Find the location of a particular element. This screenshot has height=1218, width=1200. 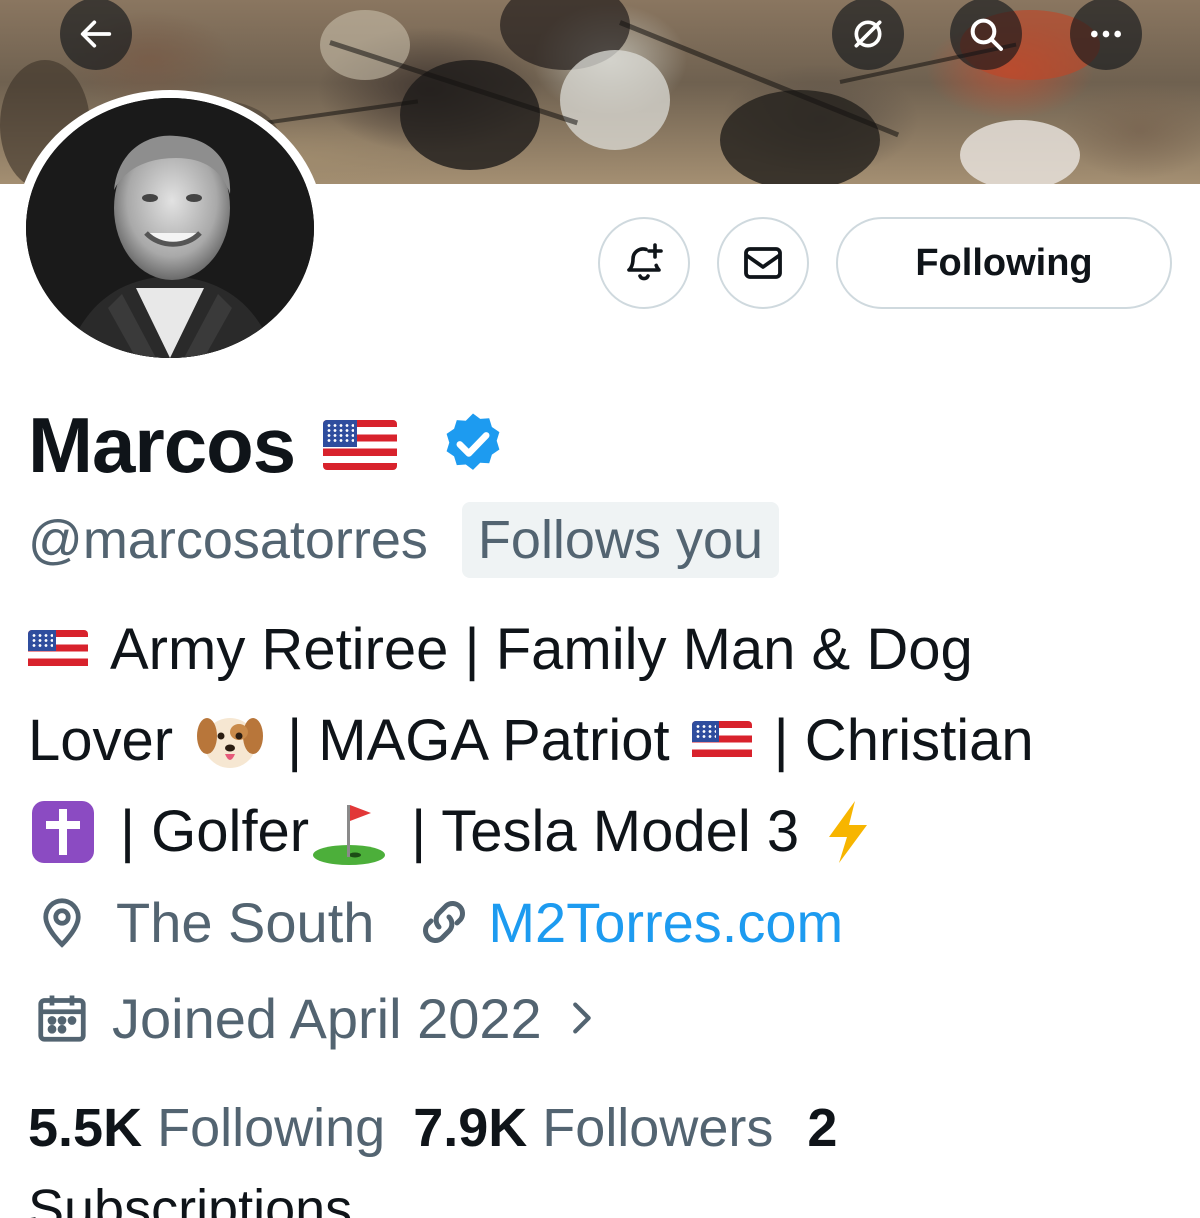

calendar-icon is located at coordinates (62, 1018).